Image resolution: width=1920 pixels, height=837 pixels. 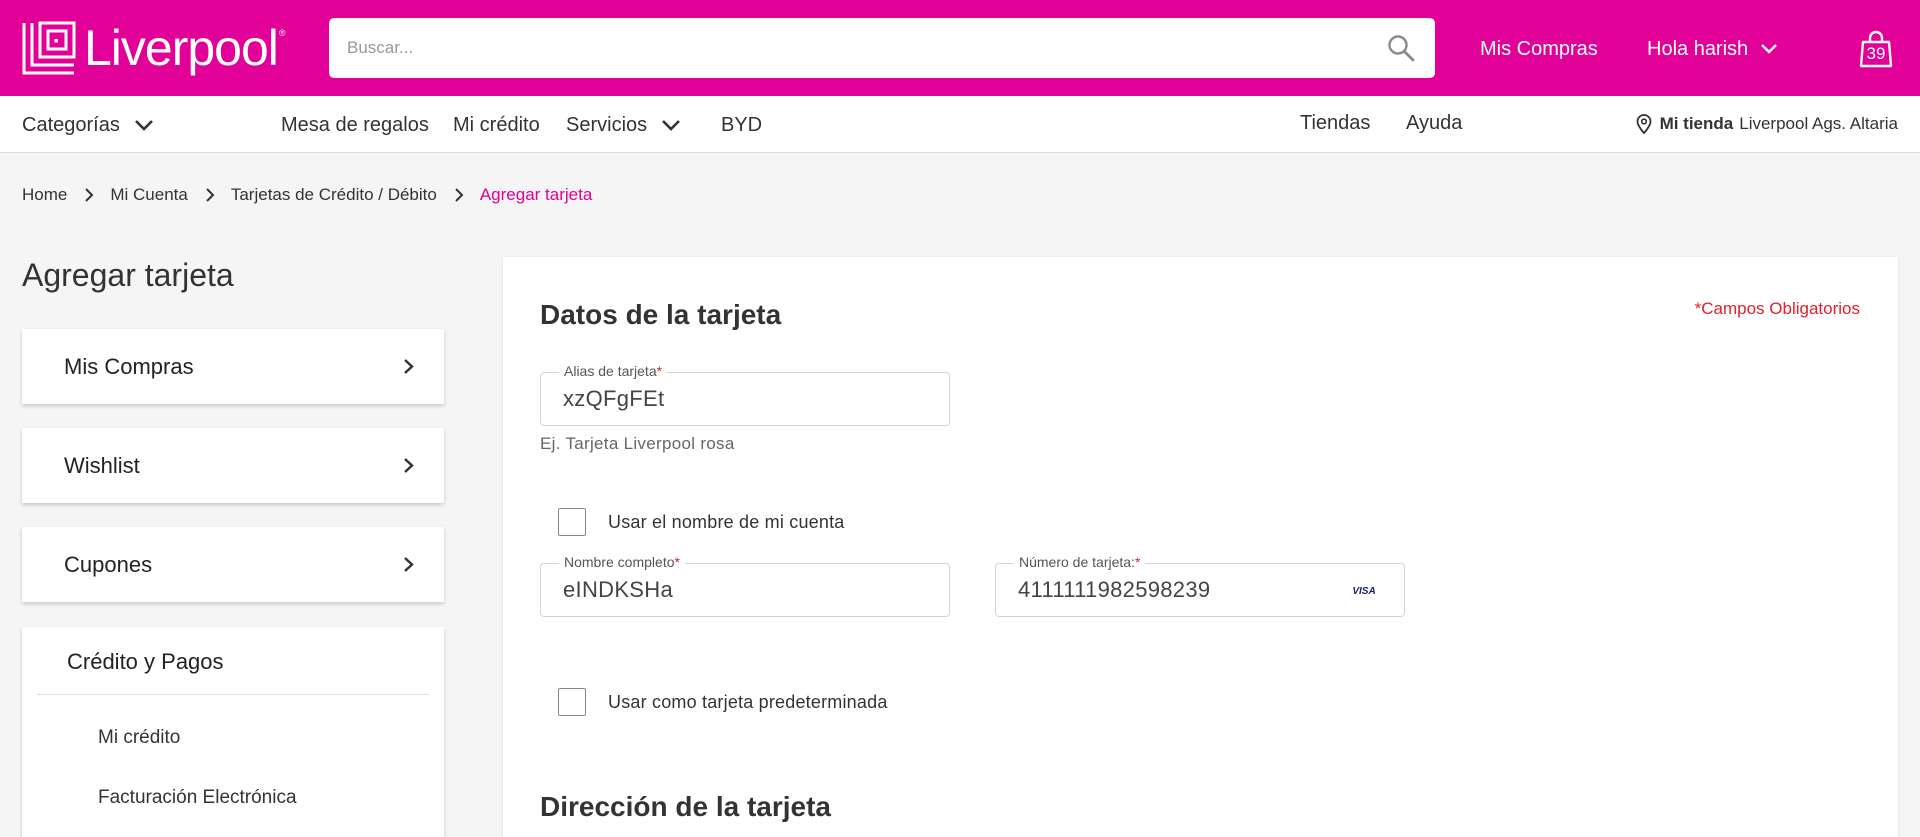 I want to click on page-title: Agregar tarjeta, so click(x=128, y=275).